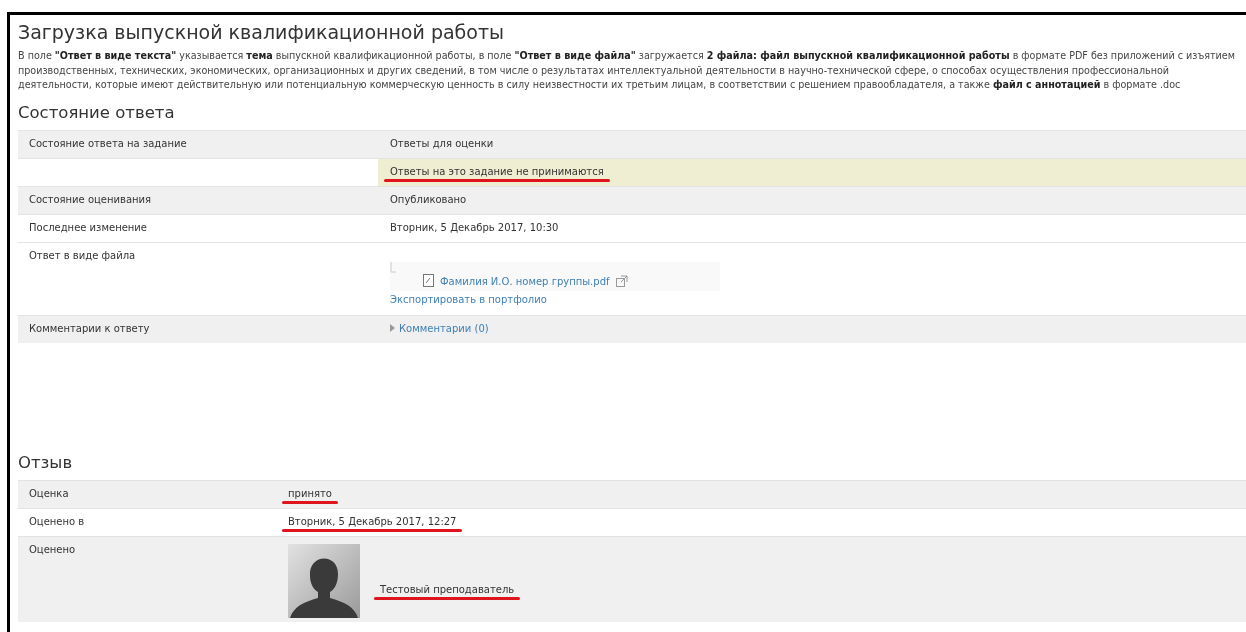 The width and height of the screenshot is (1246, 632). What do you see at coordinates (372, 521) in the screenshot?
I see `field-value: Вторник, 5 Декабрь 2017, 12:27` at bounding box center [372, 521].